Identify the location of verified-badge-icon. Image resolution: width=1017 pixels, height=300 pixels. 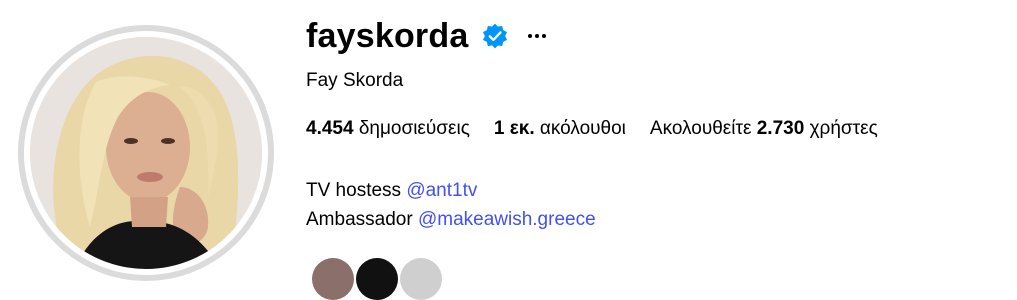
(495, 36).